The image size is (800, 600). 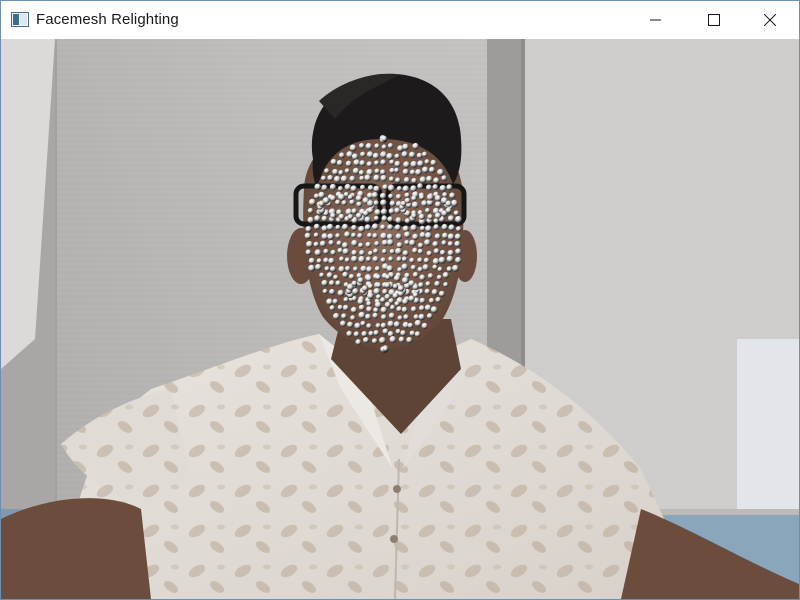 I want to click on title-bar: Facemesh Relighting, so click(x=400, y=20).